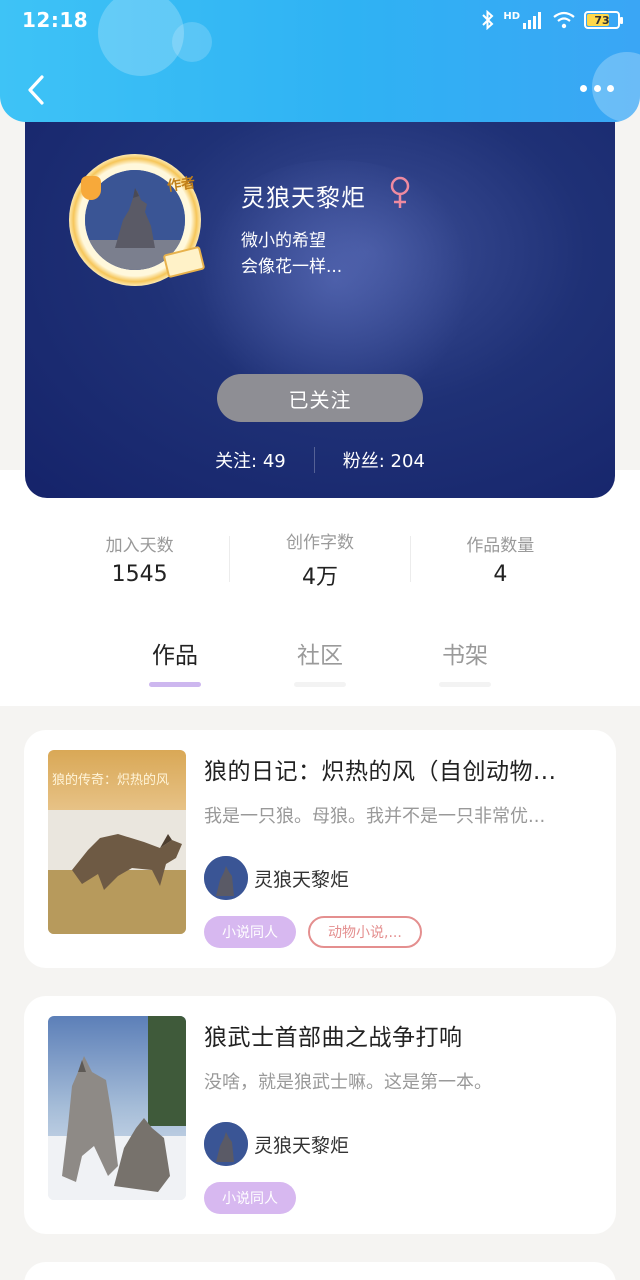 The image size is (640, 1280). What do you see at coordinates (110, 780) in the screenshot?
I see `cover-title-text: 狼的传奇：炽热的风` at bounding box center [110, 780].